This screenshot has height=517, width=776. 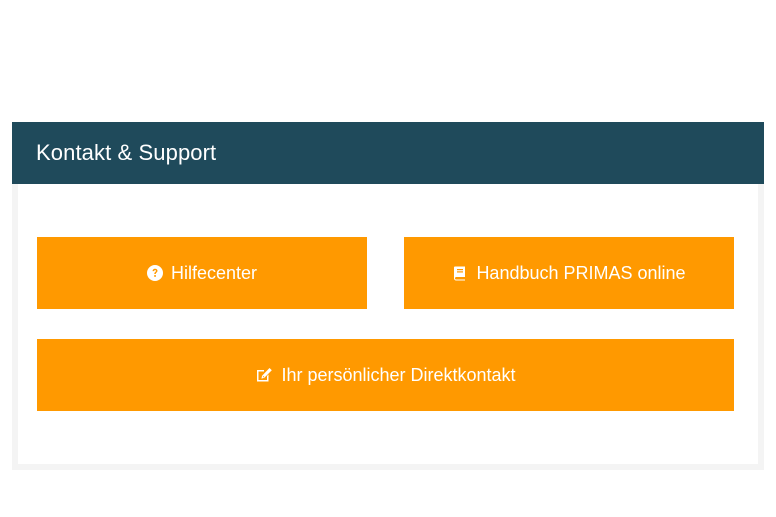 I want to click on manual-online-button: Handbuch PRIMAS online, so click(x=569, y=273).